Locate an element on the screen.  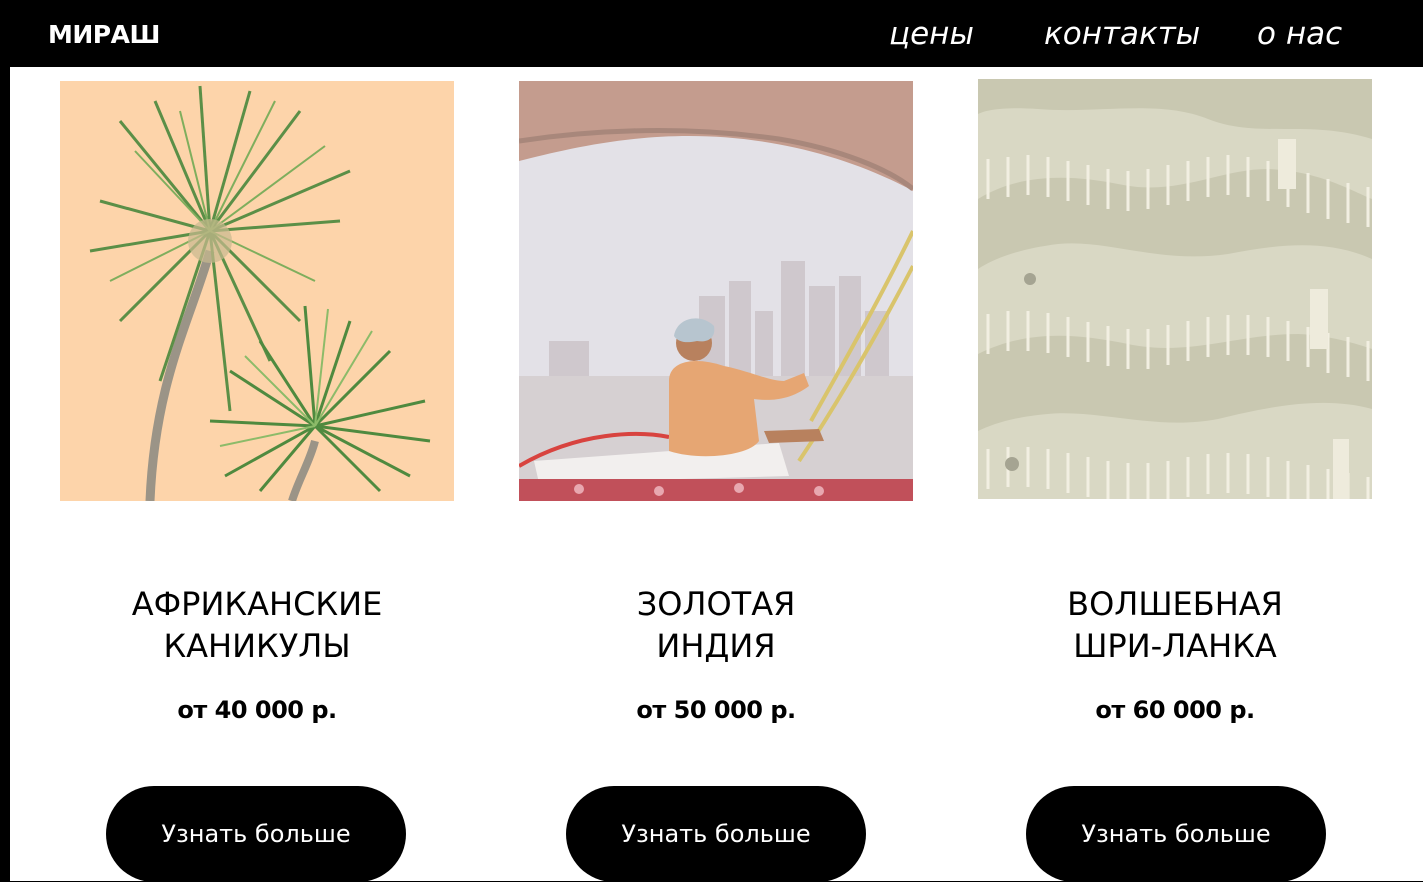
tour-image-boatman is located at coordinates (716, 291).